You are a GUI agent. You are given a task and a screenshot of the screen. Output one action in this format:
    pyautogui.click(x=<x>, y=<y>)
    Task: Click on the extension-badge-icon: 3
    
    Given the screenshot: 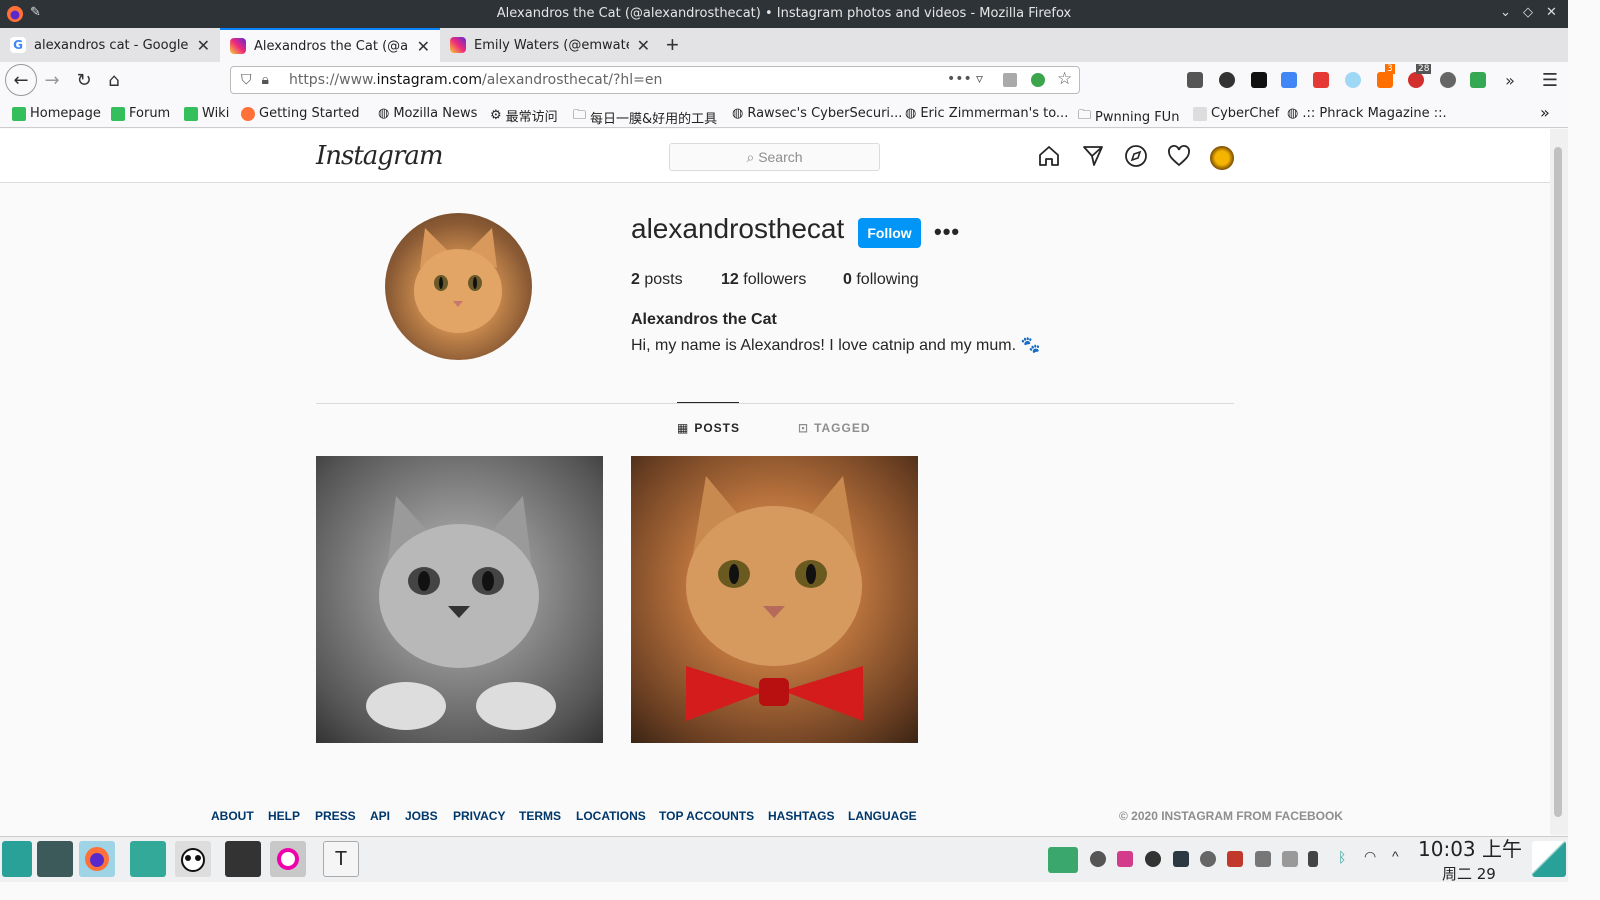 What is the action you would take?
    pyautogui.click(x=1386, y=76)
    